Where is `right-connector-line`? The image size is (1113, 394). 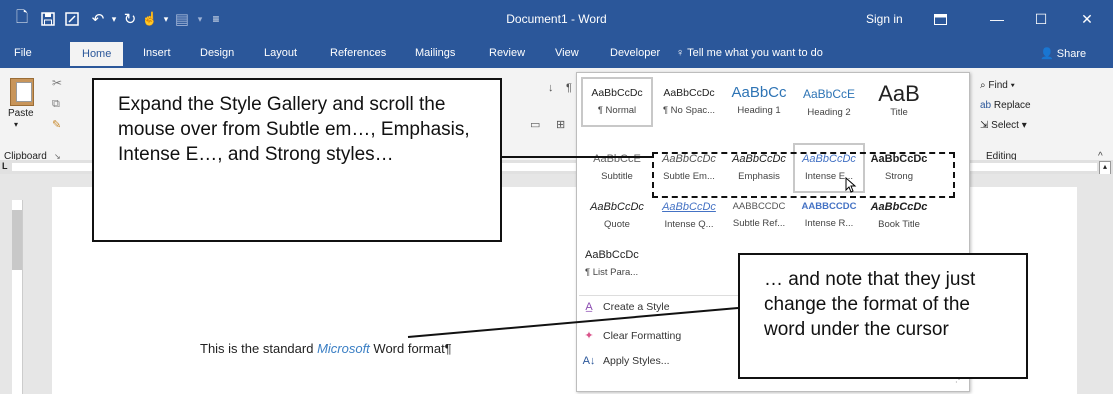
right-connector-line is located at coordinates (573, 322).